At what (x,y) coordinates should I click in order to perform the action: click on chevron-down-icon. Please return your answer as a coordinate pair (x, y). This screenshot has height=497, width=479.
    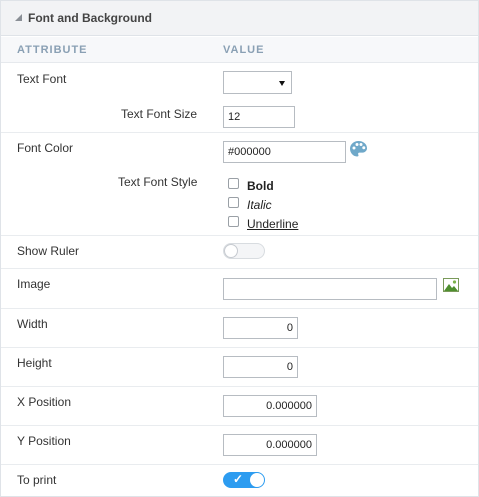
    Looking at the image, I should click on (282, 83).